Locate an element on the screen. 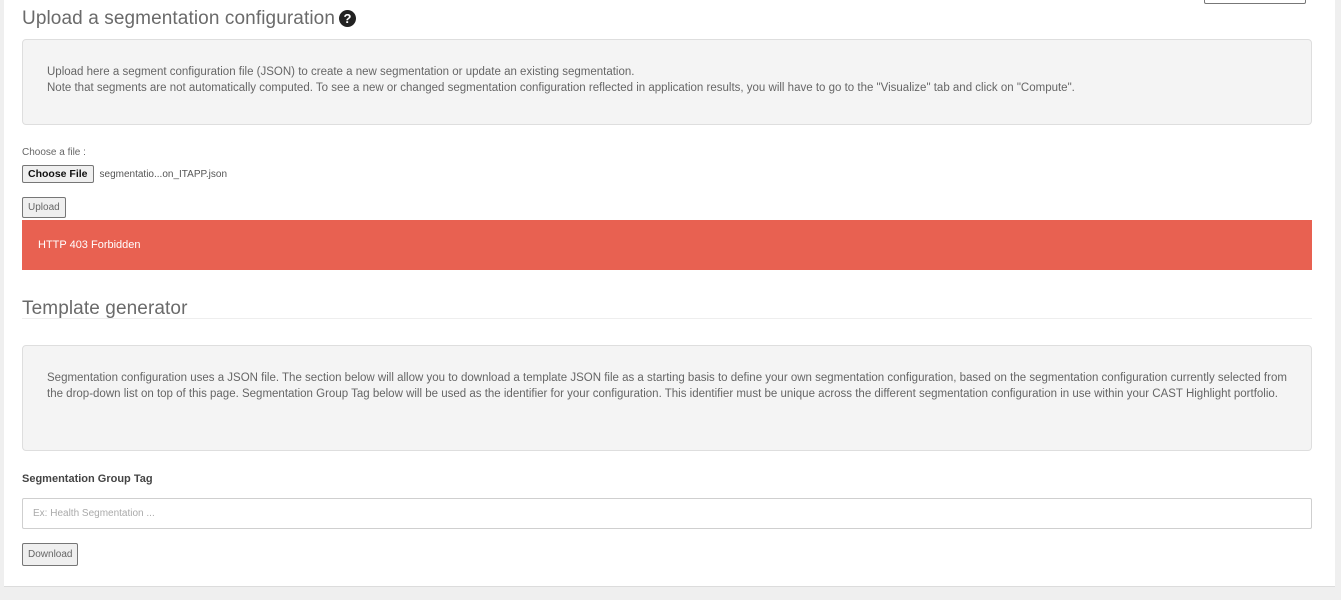  upload-title-text: Upload a segmentation configuration is located at coordinates (178, 18).